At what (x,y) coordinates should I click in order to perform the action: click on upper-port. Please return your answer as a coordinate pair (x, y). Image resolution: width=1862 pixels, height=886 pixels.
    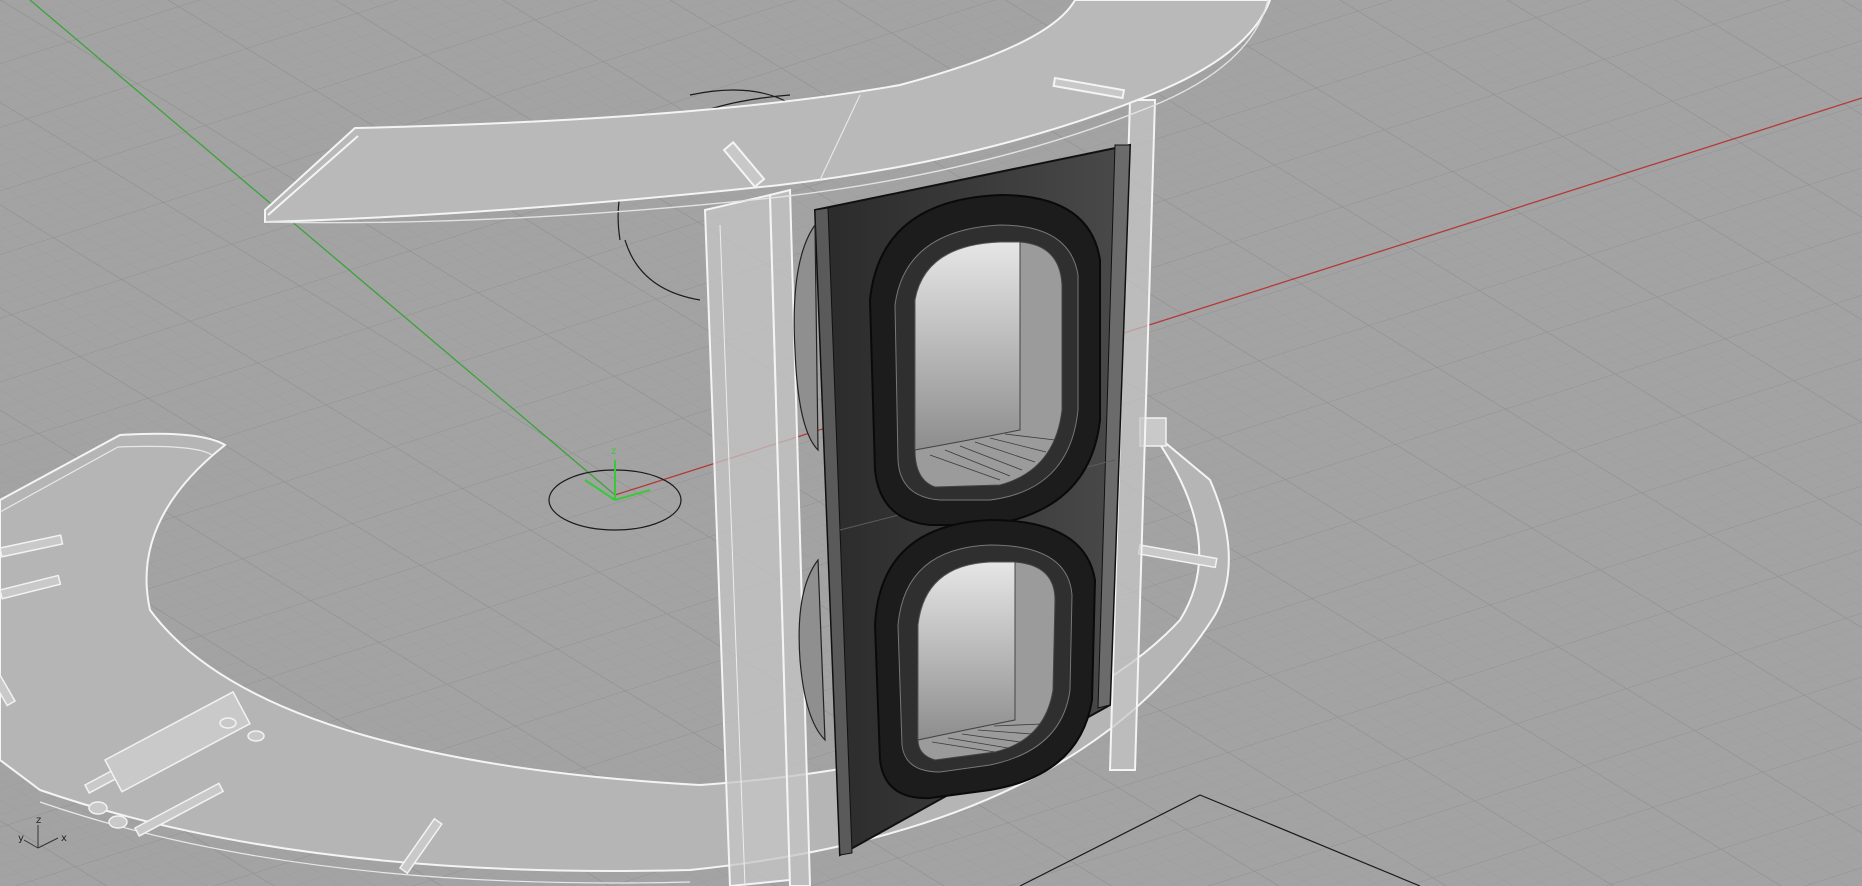
    Looking at the image, I should click on (984, 359).